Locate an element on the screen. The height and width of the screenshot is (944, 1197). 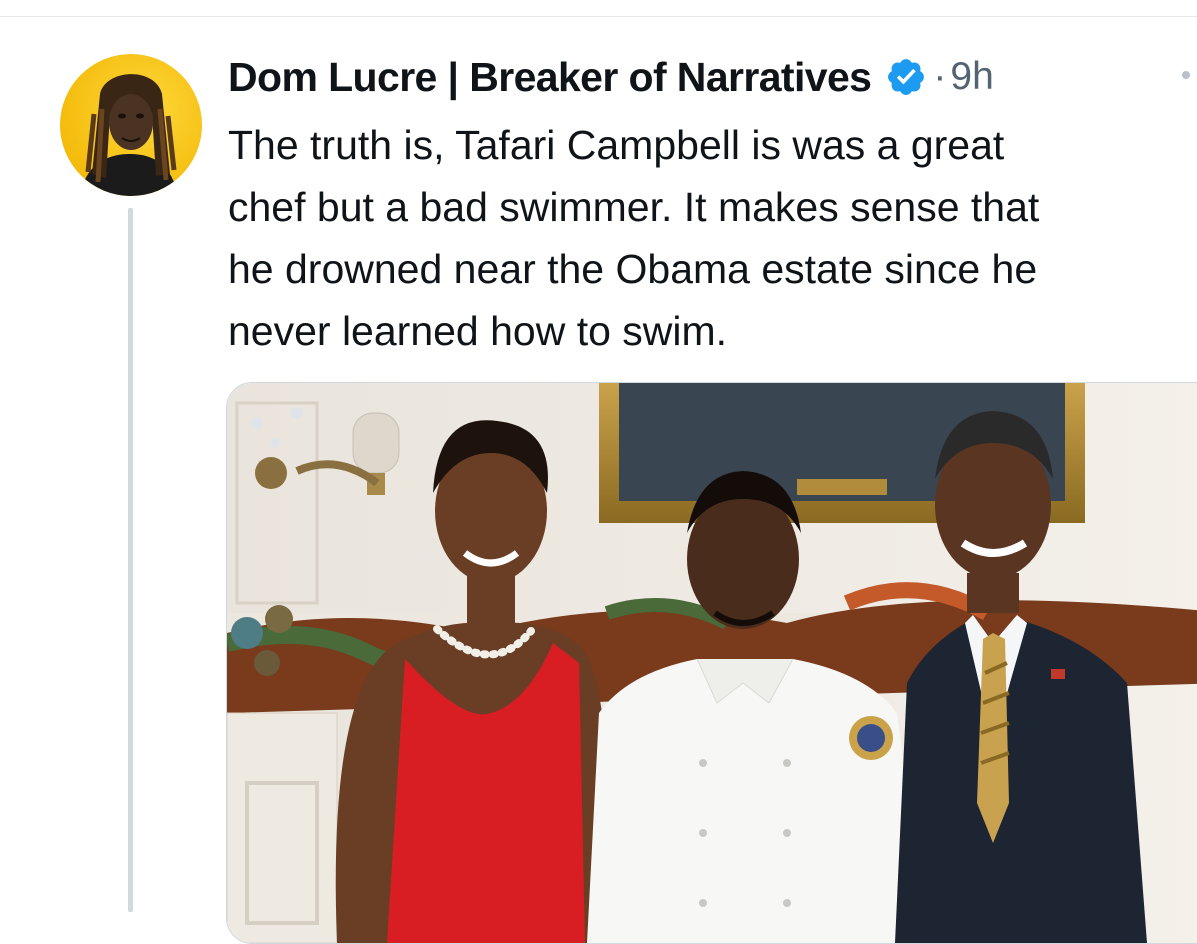
tweet-timestamp: 9h is located at coordinates (971, 77).